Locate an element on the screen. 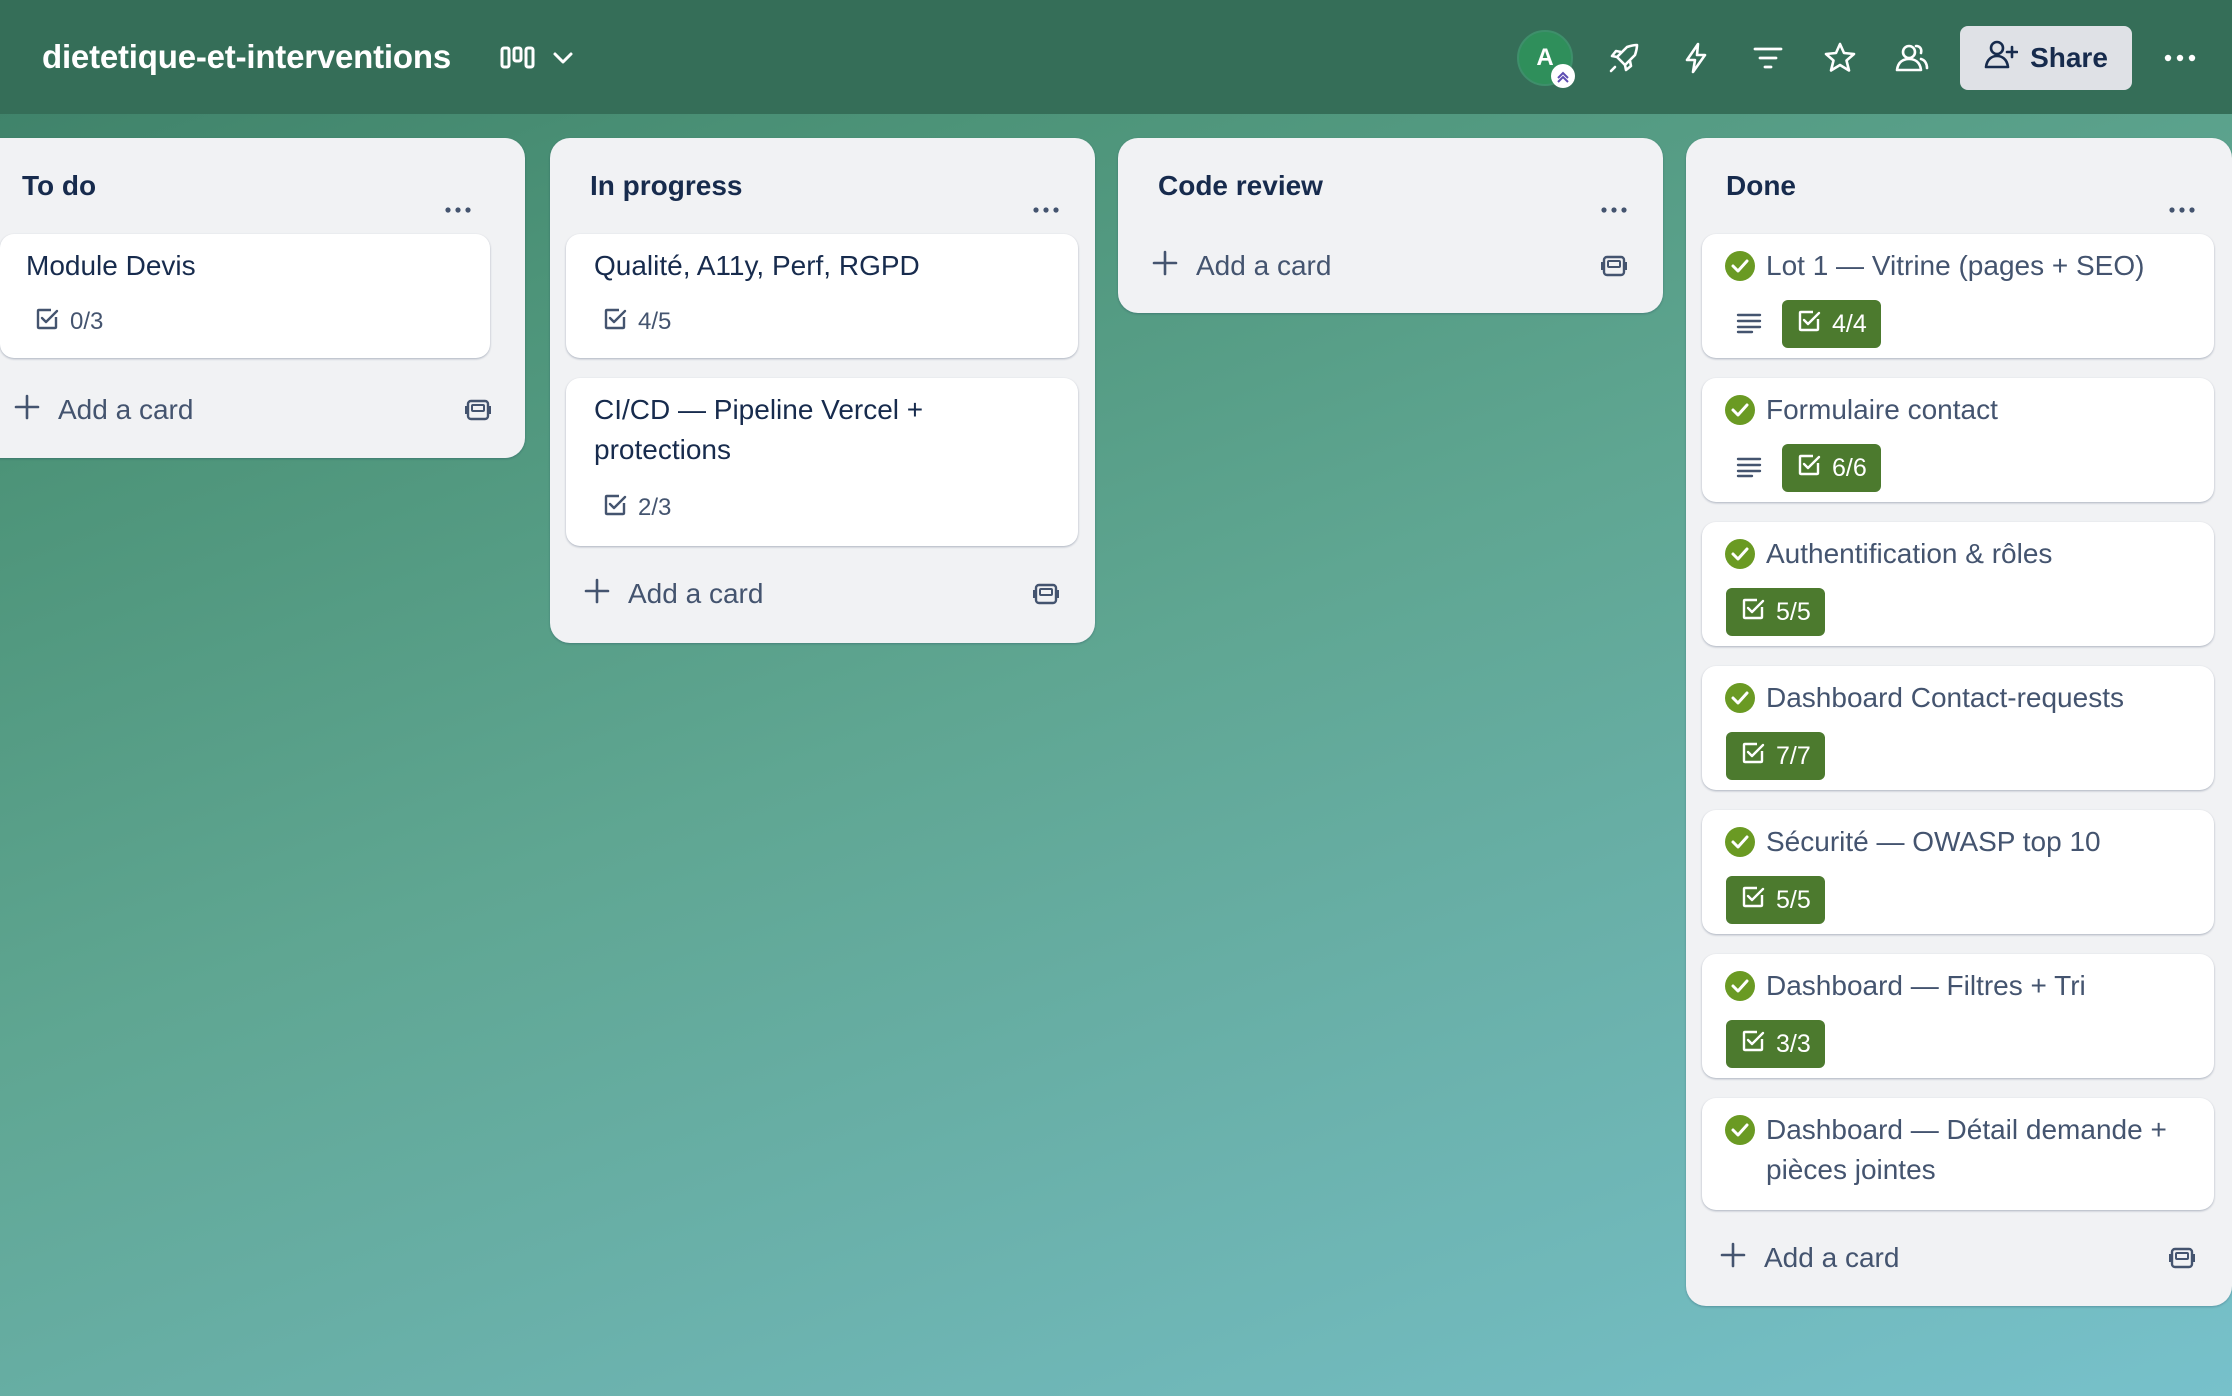  checklist-badge: 0/3 is located at coordinates (68, 322).